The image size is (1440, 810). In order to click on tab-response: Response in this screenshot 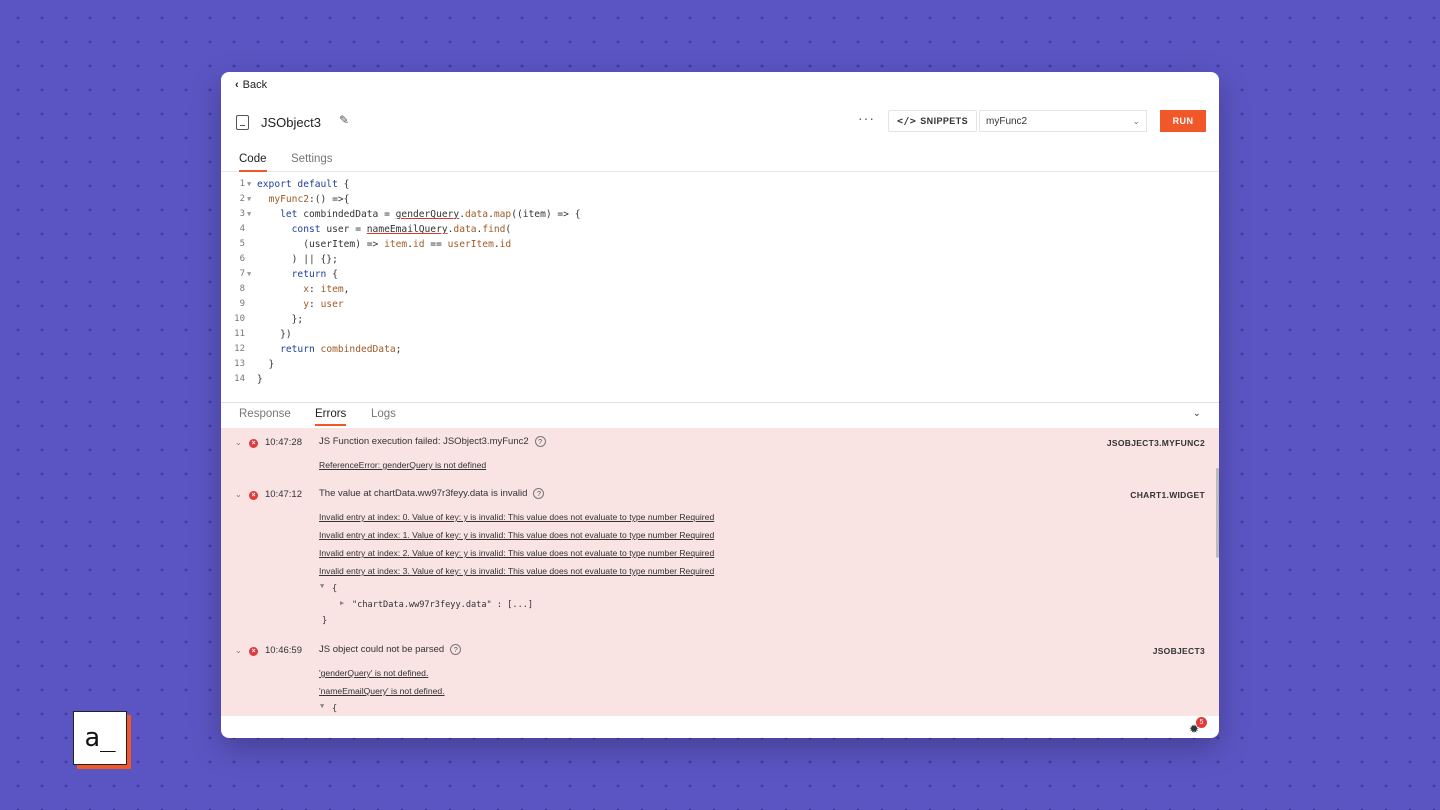, I will do `click(265, 416)`.